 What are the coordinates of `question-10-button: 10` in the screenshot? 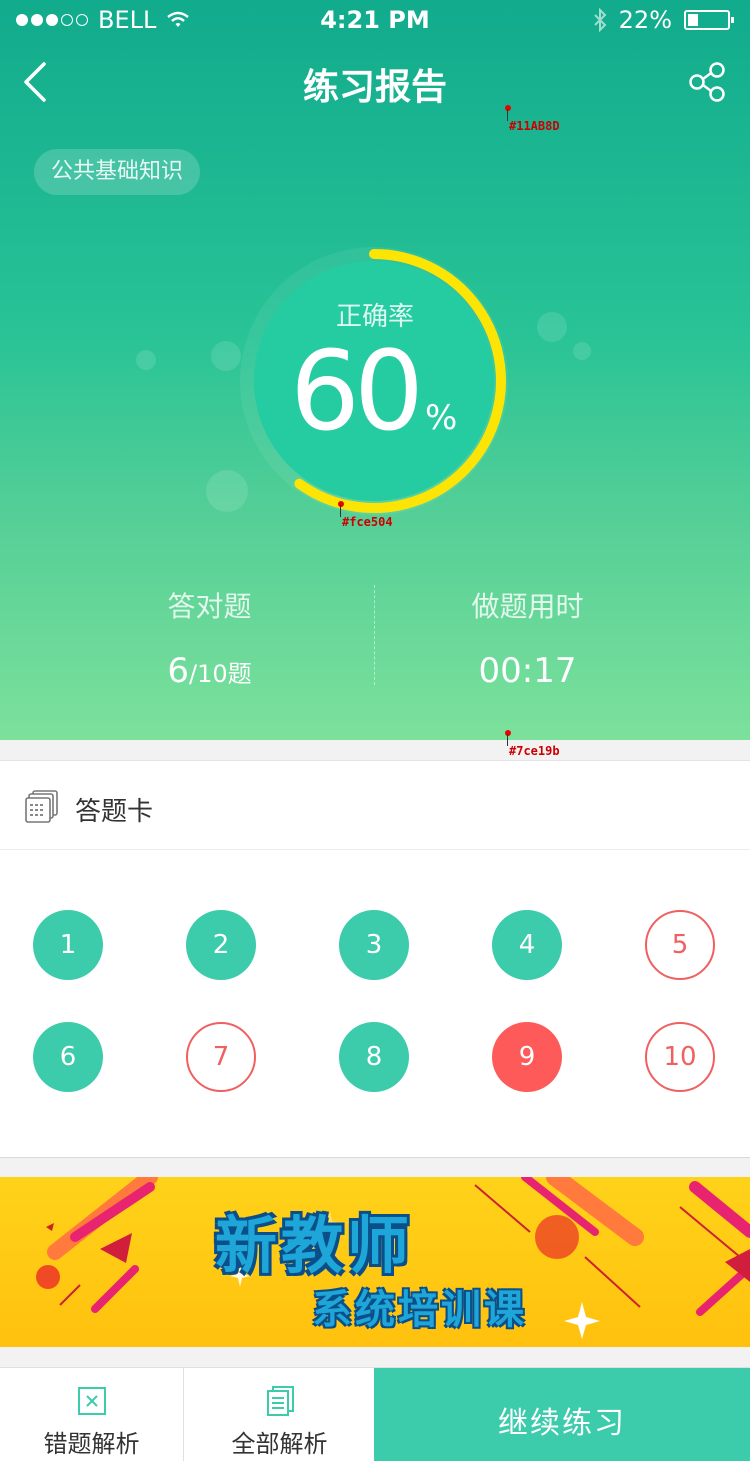 It's located at (680, 1057).